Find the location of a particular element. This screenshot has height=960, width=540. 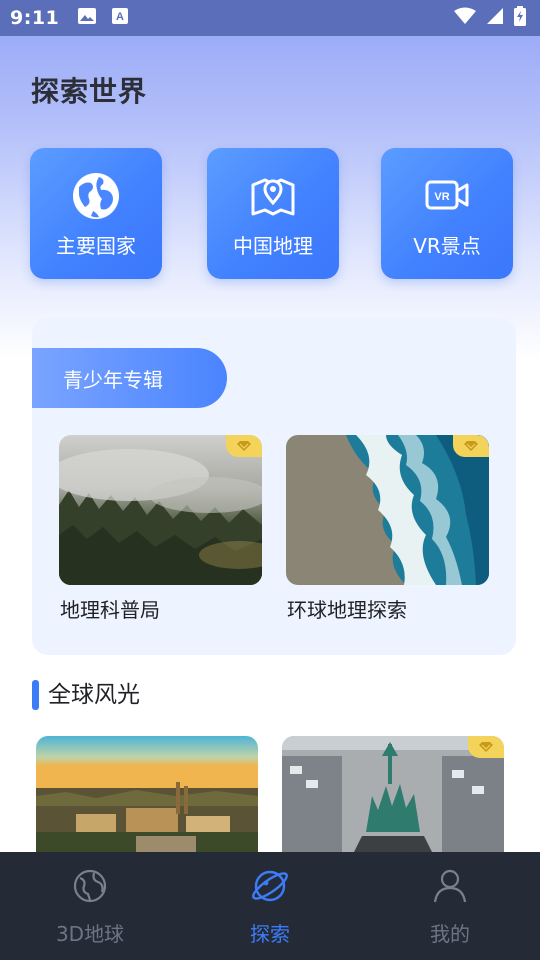

compass-planet-icon is located at coordinates (270, 886).